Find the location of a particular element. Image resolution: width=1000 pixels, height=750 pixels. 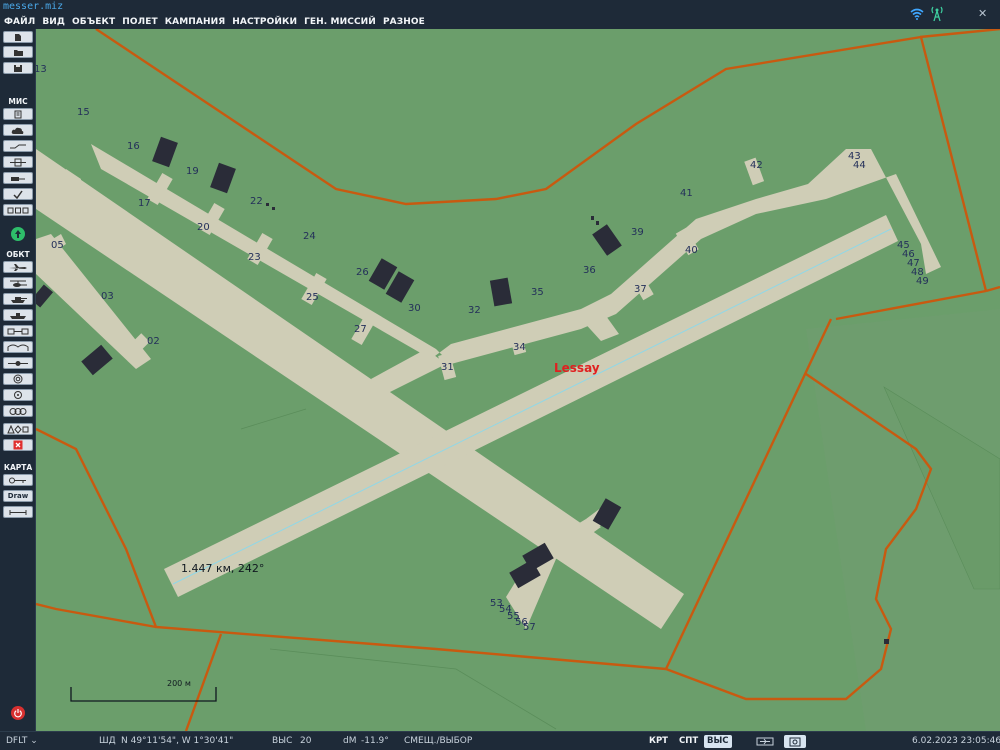

parking-label: 39 is located at coordinates (637, 232).